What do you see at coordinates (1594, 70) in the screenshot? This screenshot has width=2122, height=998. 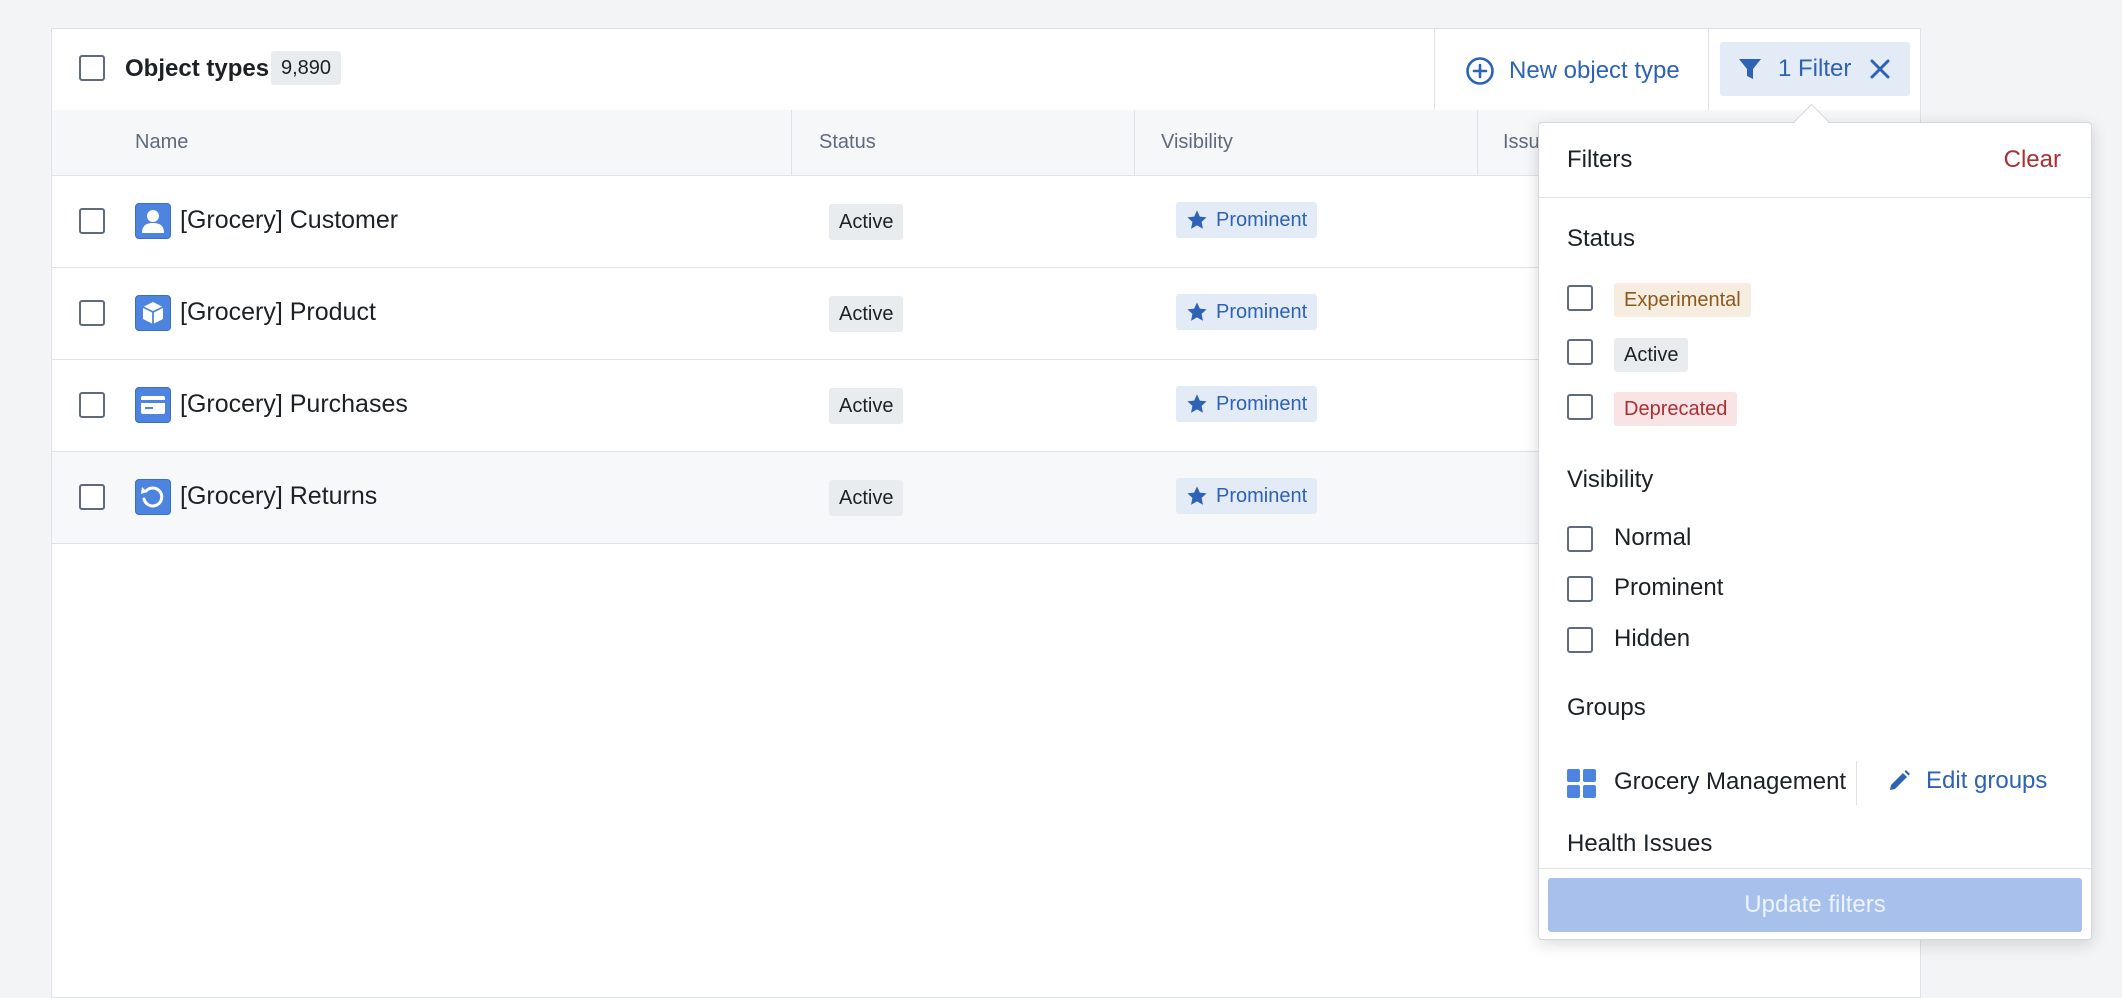 I see `new-object-type-label: New object type` at bounding box center [1594, 70].